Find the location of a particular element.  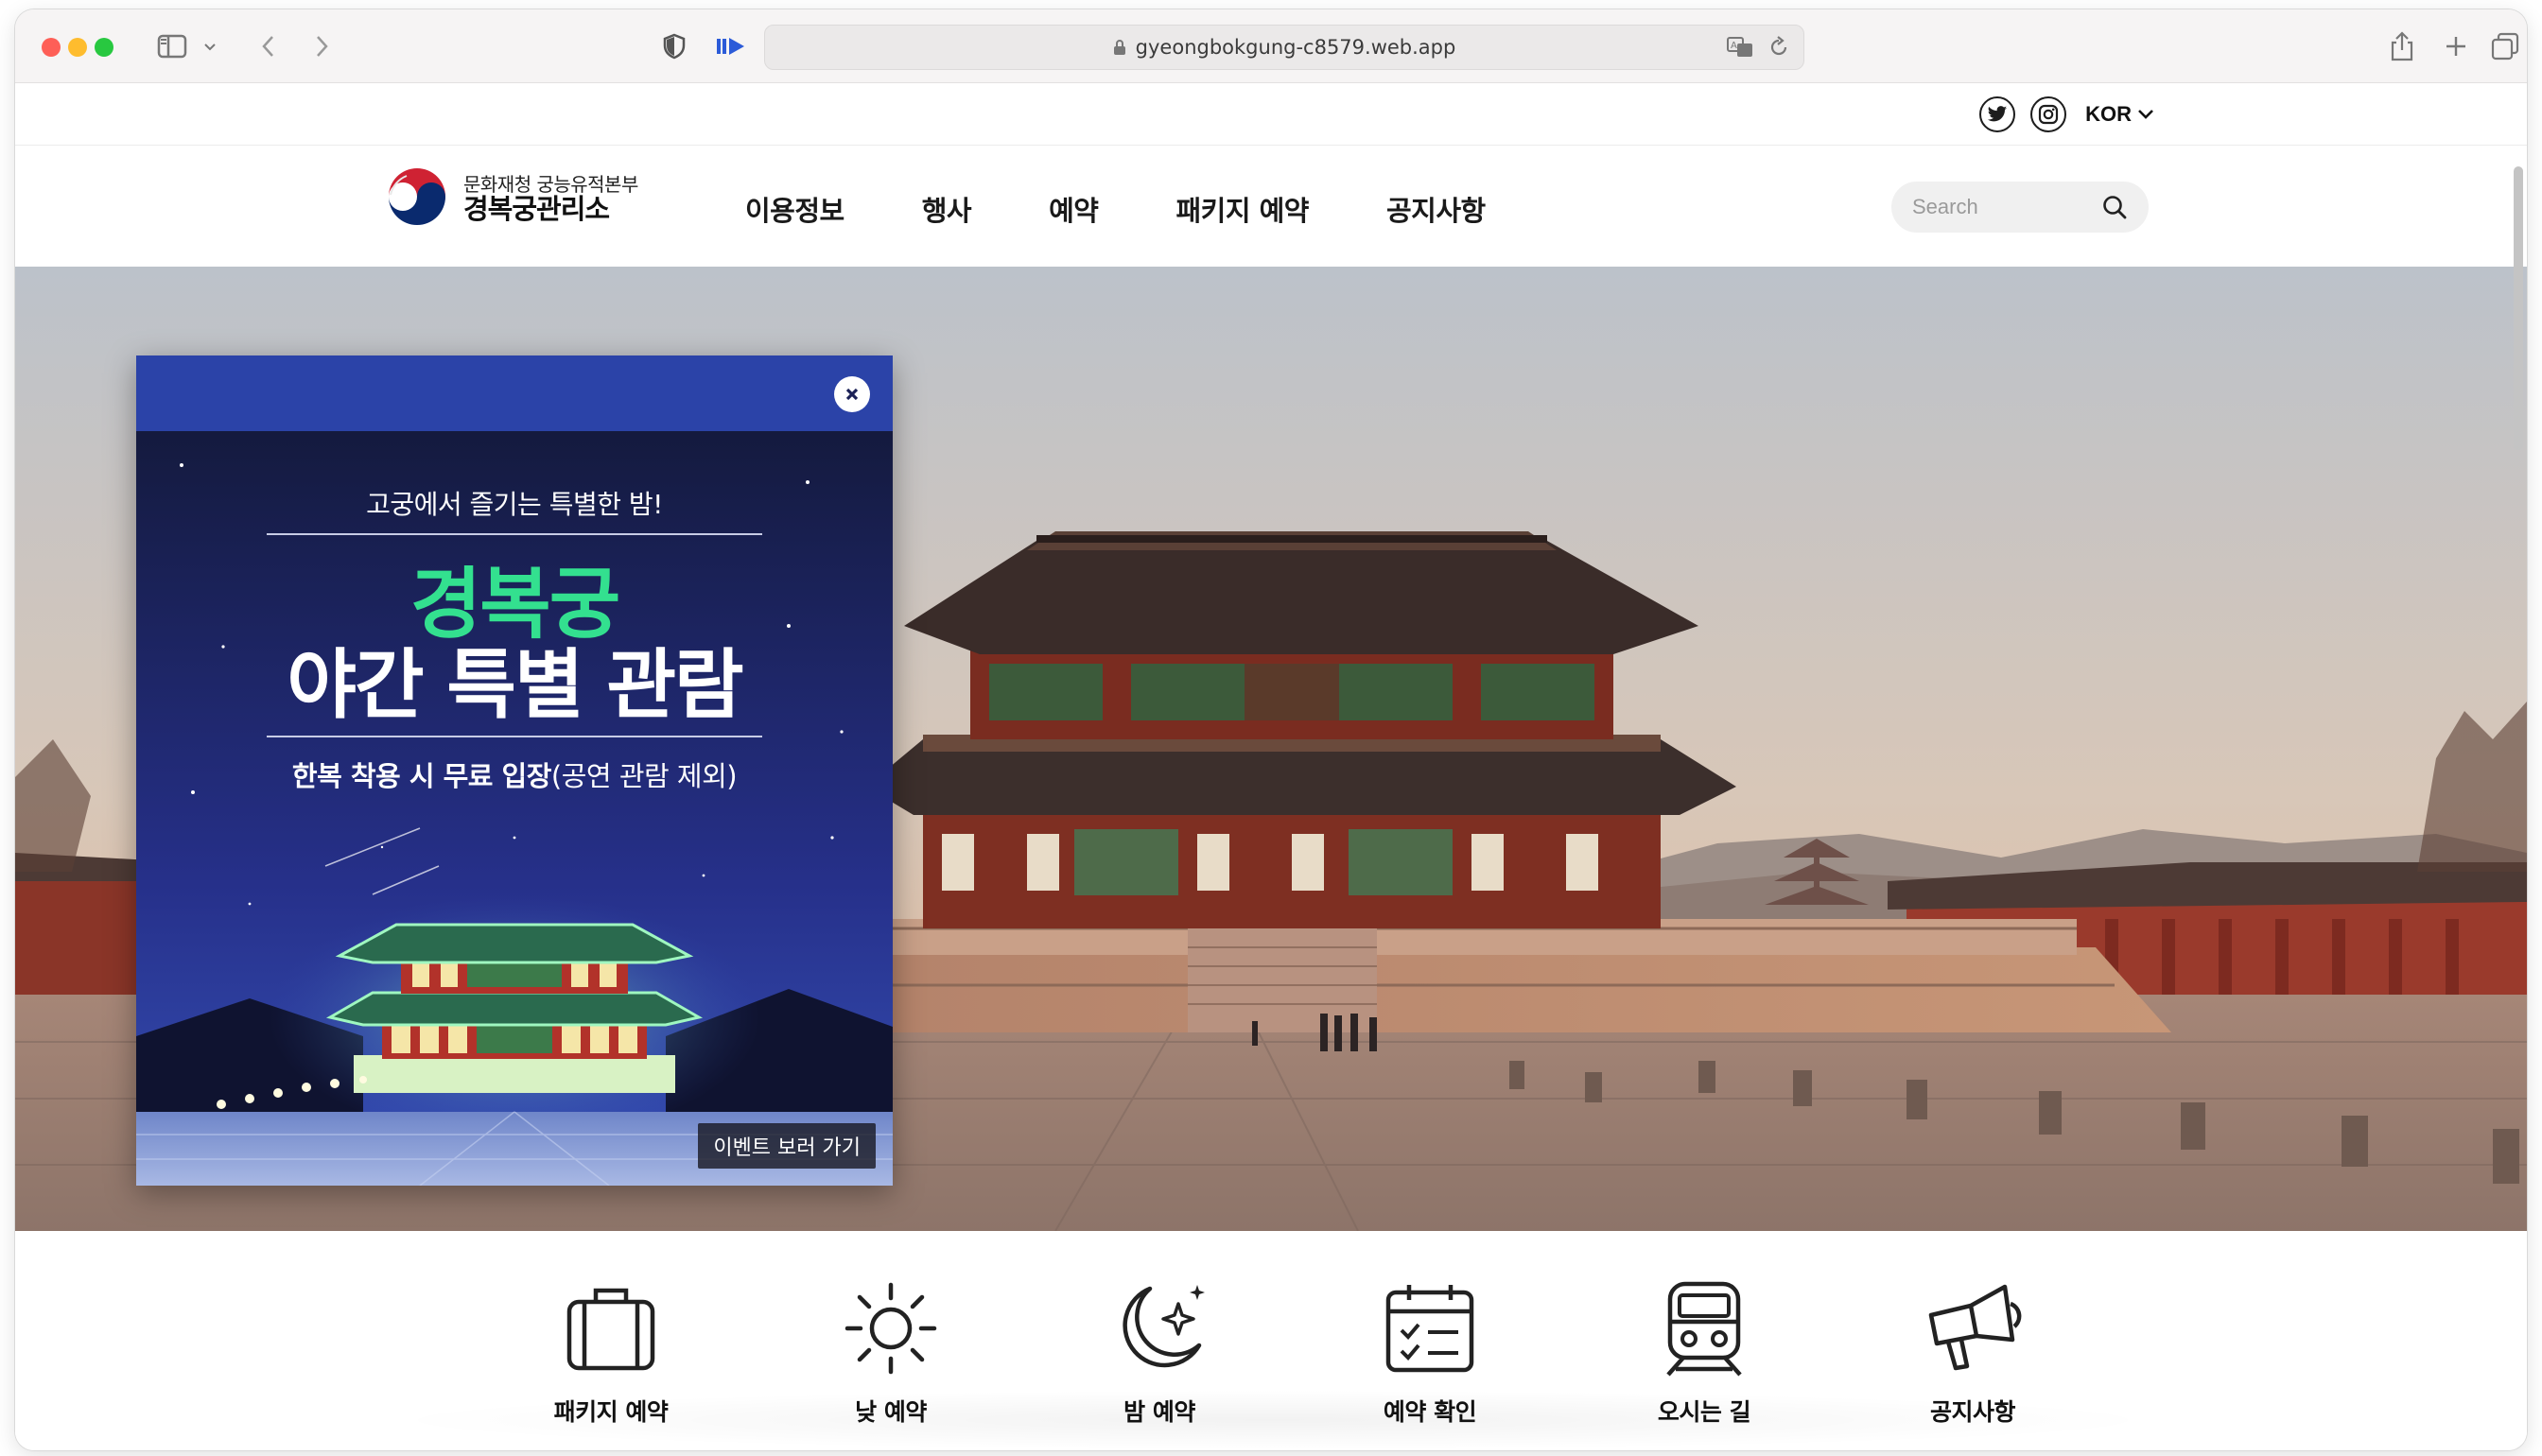

quick-notice: 공지사항 is located at coordinates (1972, 1352).